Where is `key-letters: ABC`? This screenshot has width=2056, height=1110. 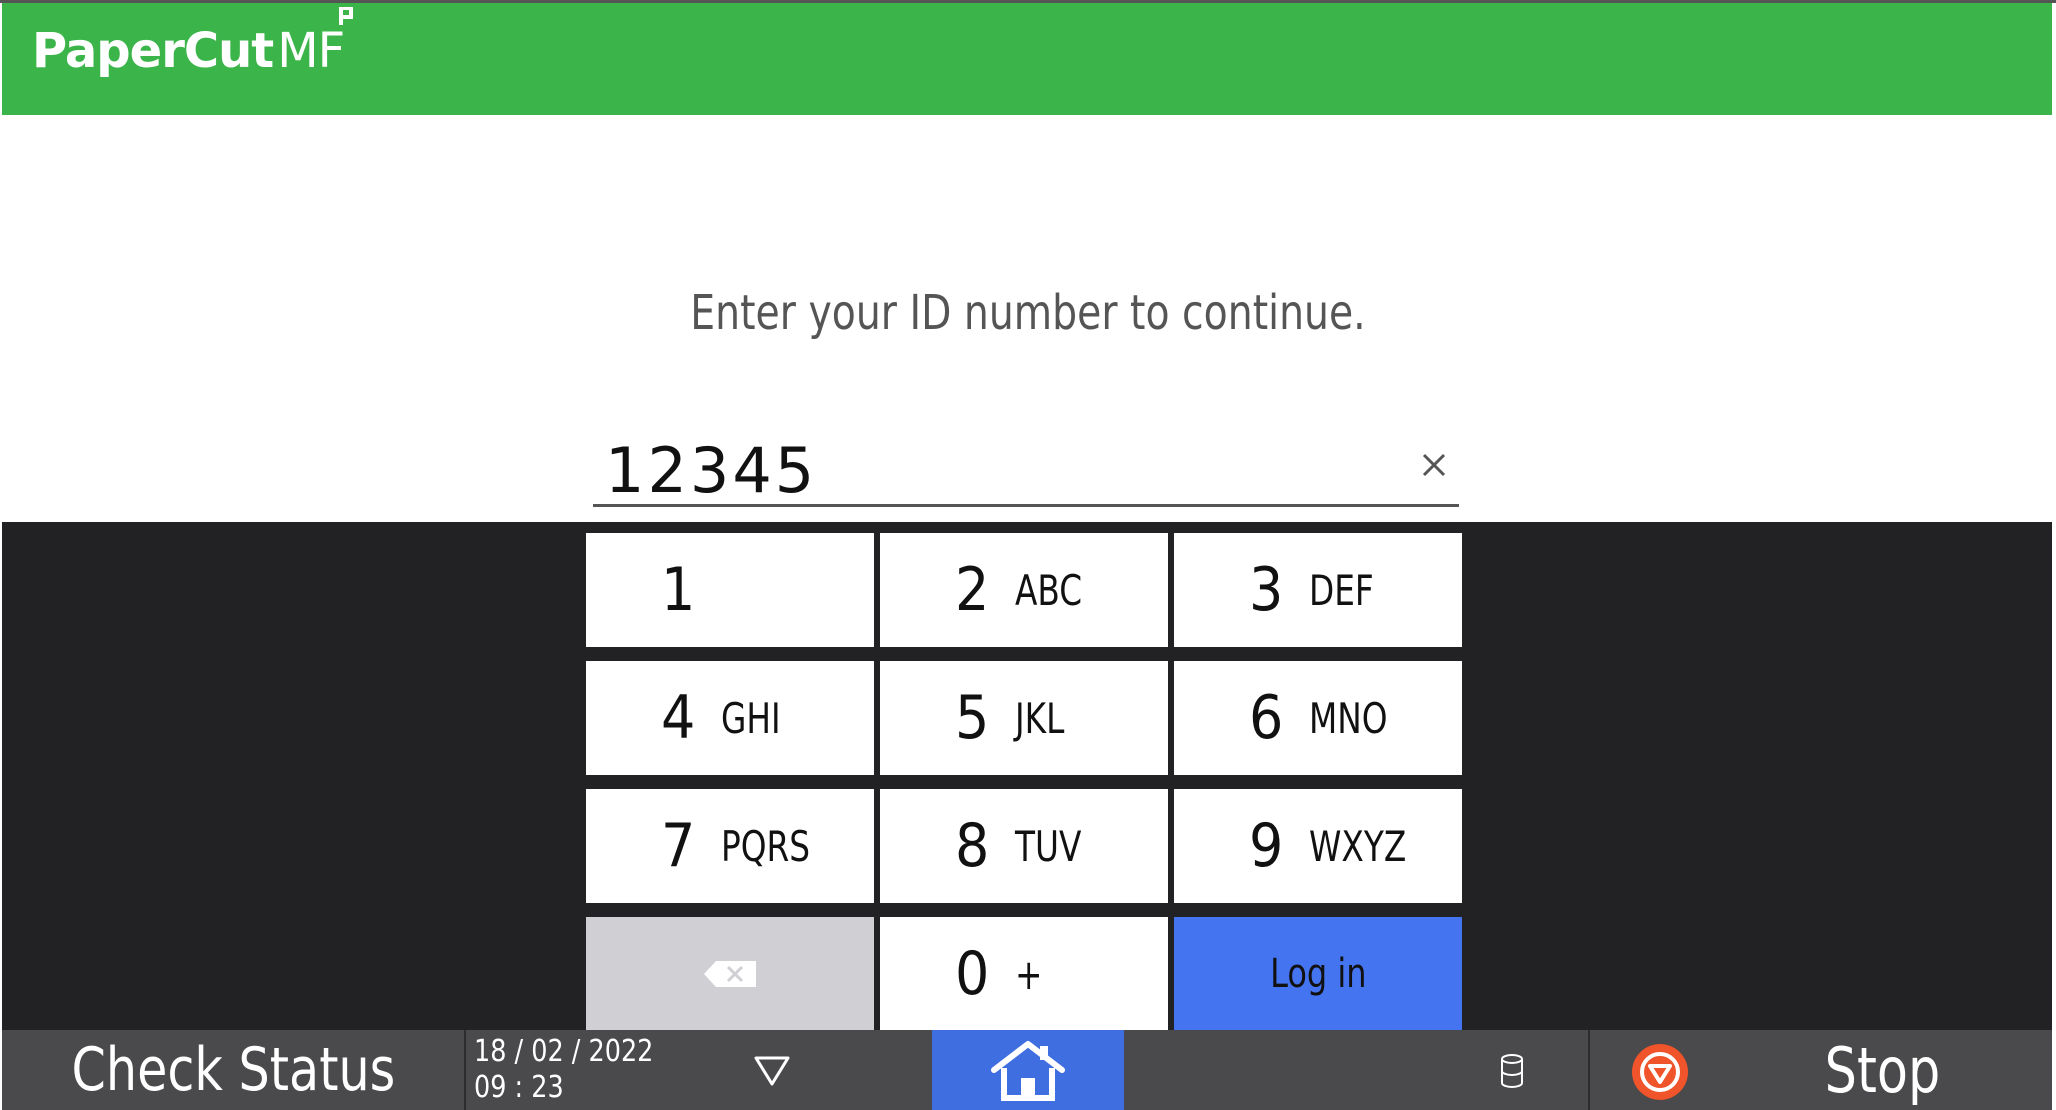 key-letters: ABC is located at coordinates (1049, 590).